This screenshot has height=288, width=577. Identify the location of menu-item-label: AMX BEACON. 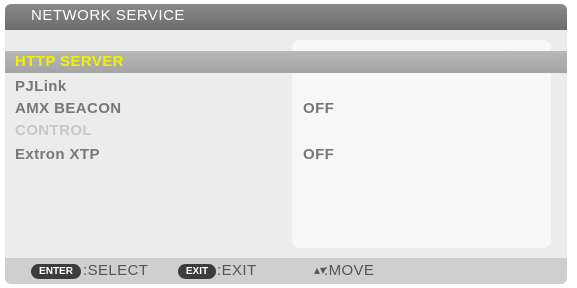
(68, 108).